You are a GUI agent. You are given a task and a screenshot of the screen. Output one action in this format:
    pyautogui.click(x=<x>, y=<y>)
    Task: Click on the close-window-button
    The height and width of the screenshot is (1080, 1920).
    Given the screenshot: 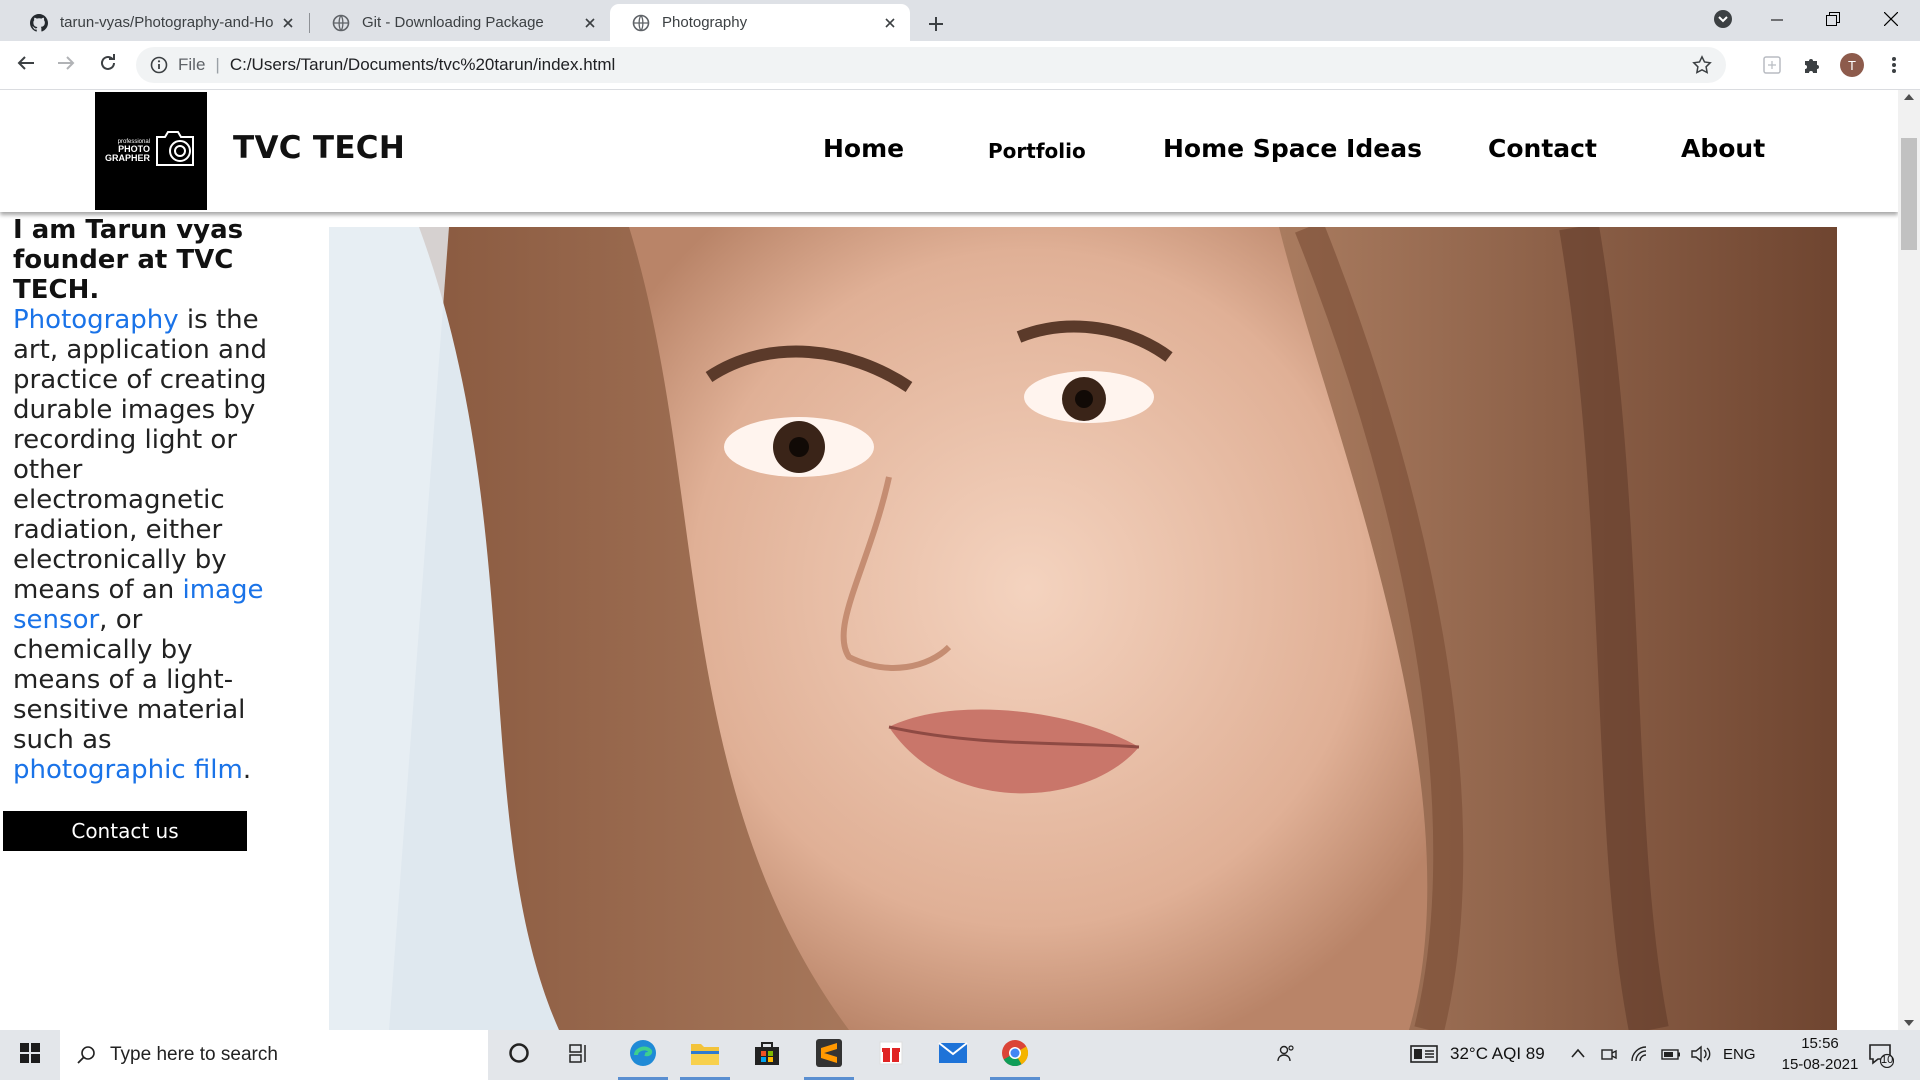 What is the action you would take?
    pyautogui.click(x=1891, y=20)
    